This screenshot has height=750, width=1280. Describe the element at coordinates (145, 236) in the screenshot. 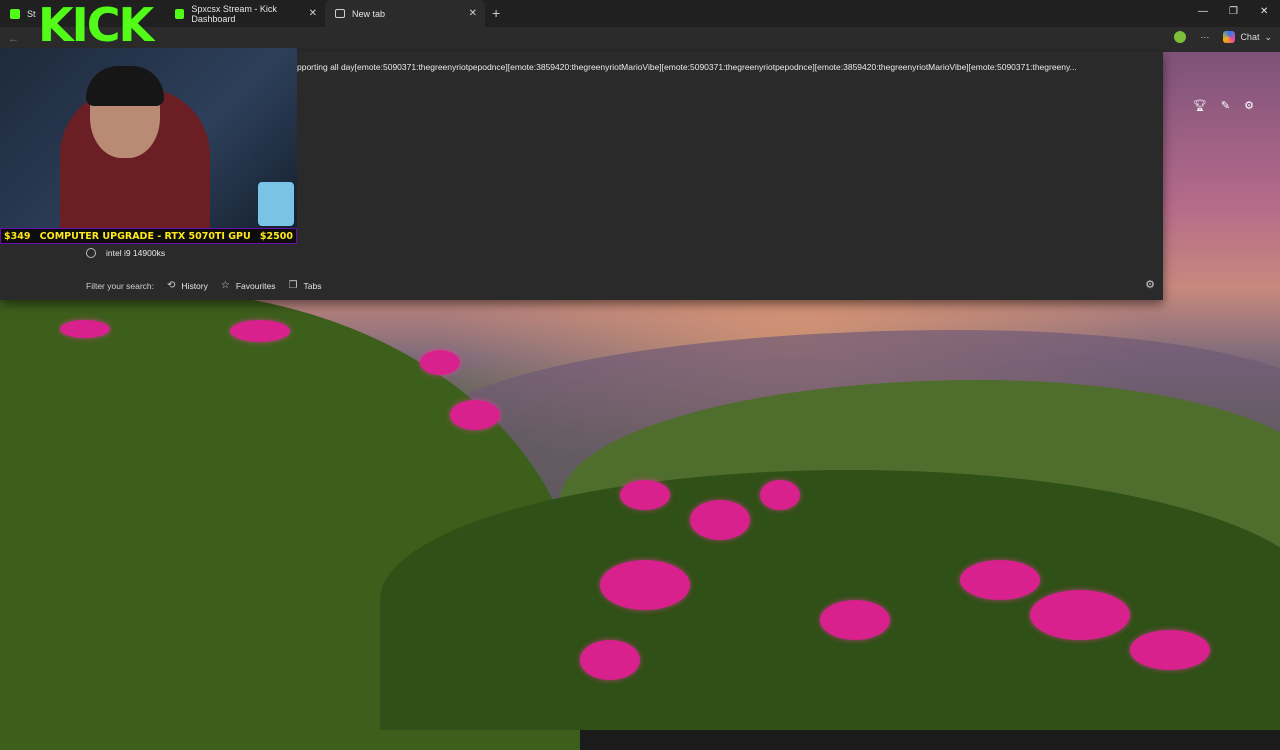

I see `goal-label: COMPUTER UPGRADE - RTX 5070TI GPU` at that location.